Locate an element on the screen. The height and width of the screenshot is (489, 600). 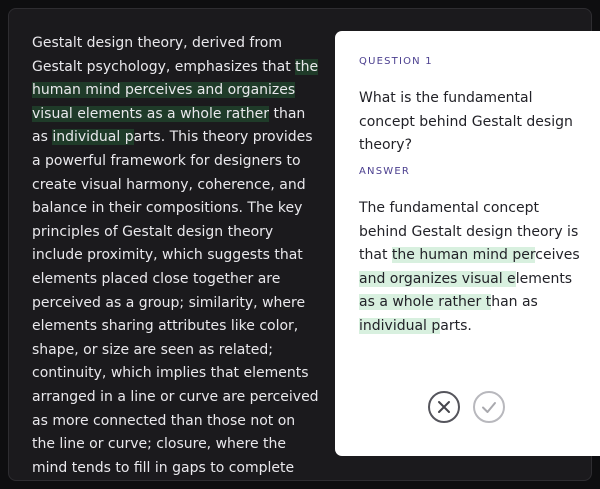
answer-highlight: and organizes visual e is located at coordinates (437, 278).